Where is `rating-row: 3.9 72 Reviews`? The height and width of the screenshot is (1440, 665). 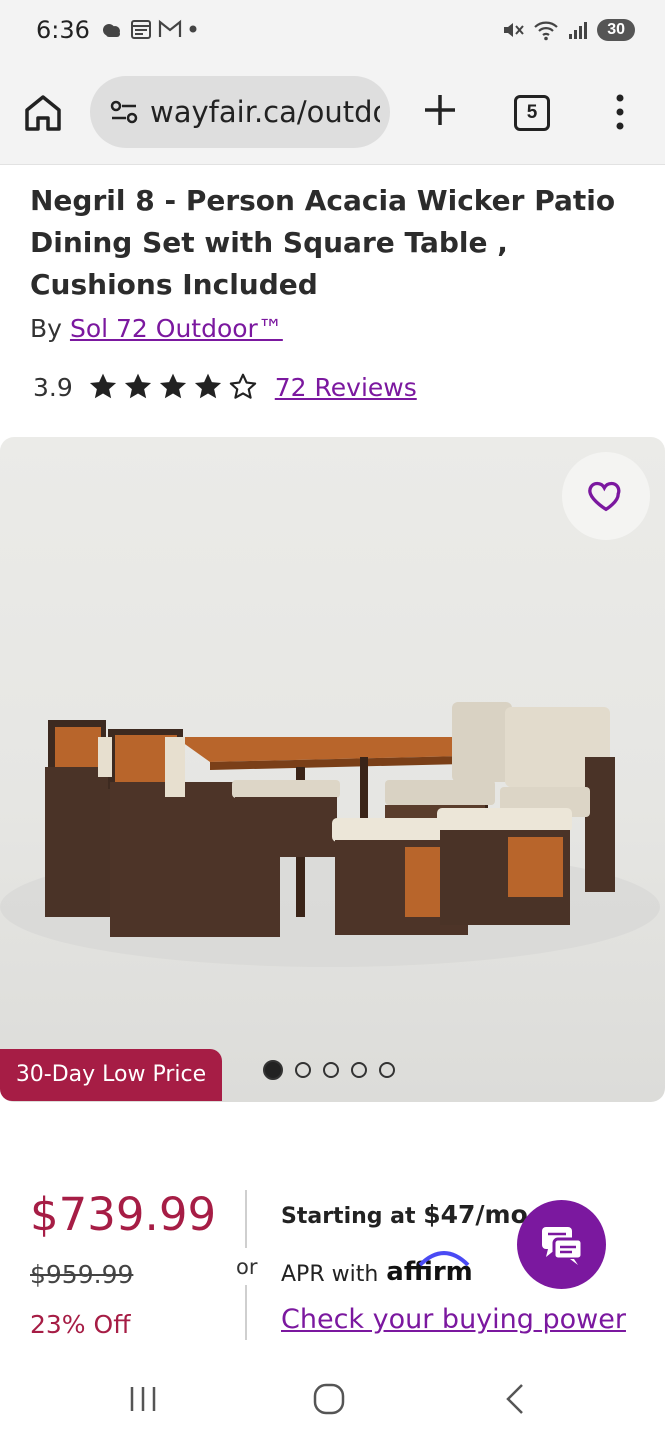
rating-row: 3.9 72 Reviews is located at coordinates (225, 387).